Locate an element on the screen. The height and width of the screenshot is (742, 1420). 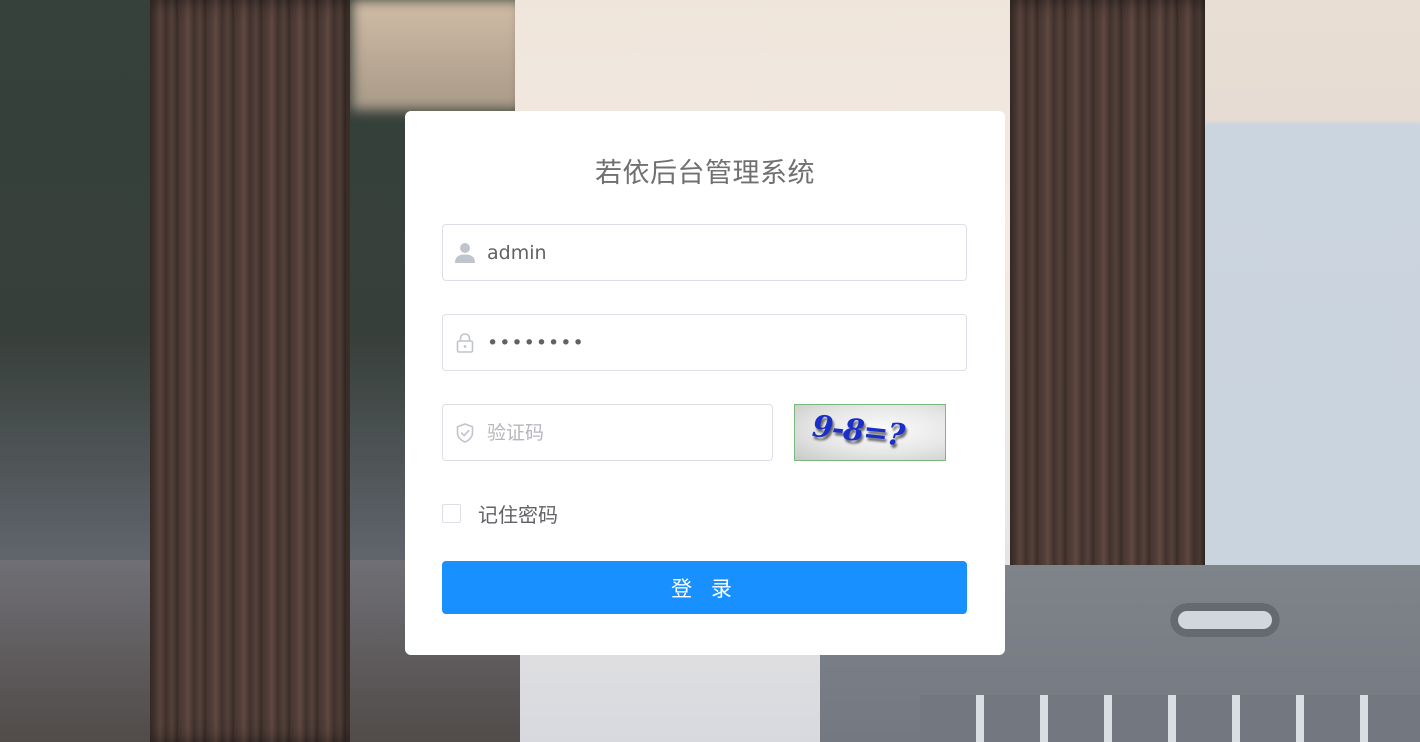
captcha-field is located at coordinates (607, 432).